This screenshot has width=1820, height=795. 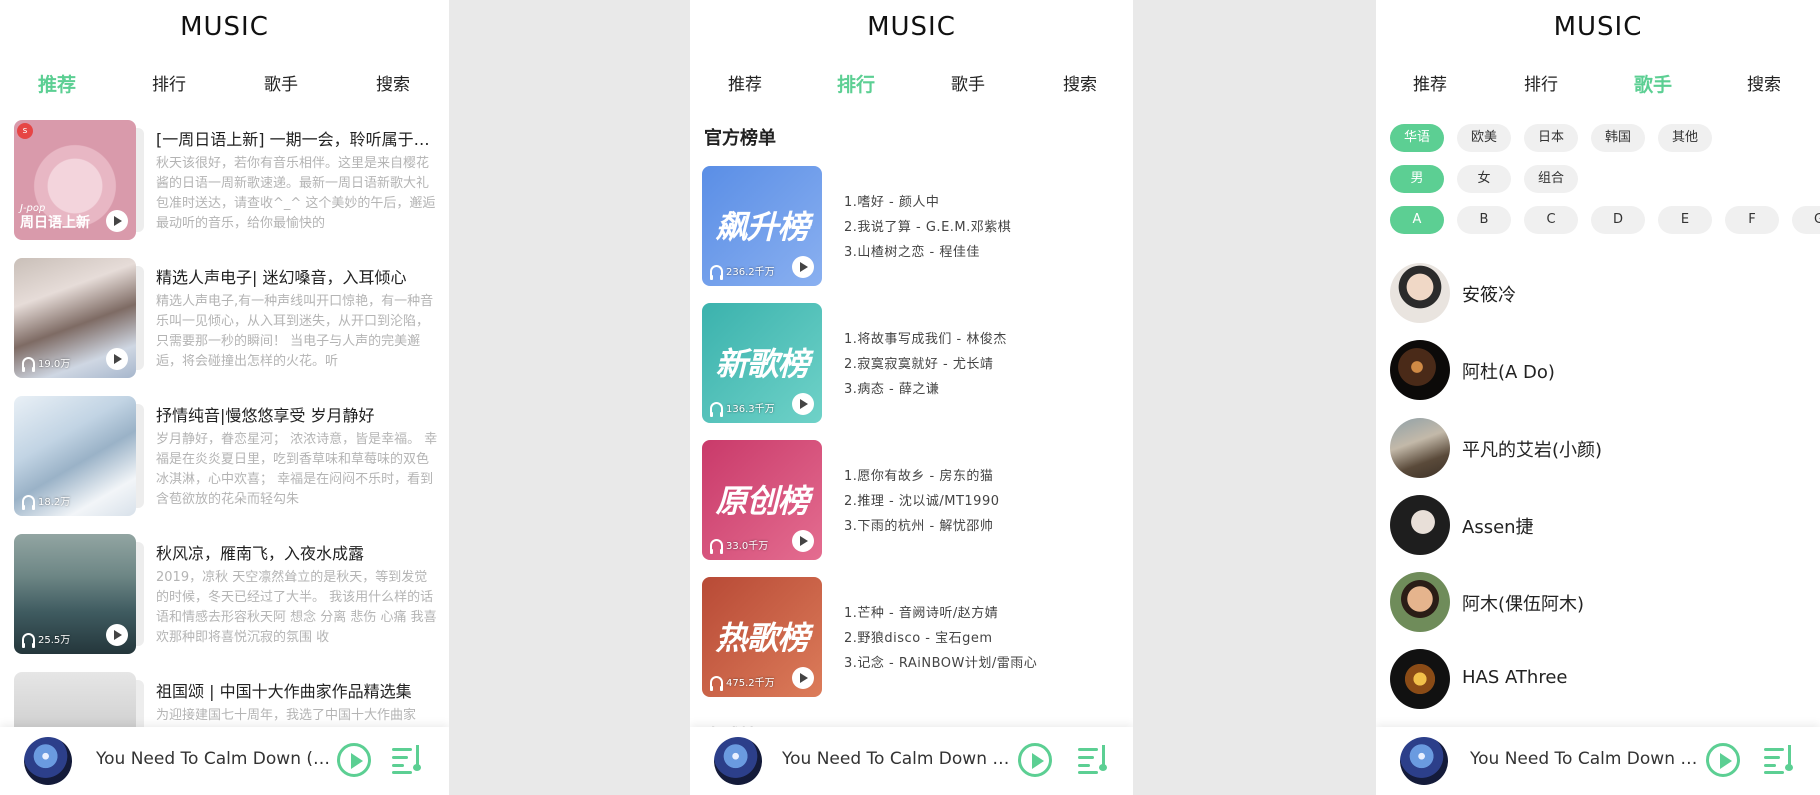 I want to click on play-count: 33.0千万, so click(x=739, y=545).